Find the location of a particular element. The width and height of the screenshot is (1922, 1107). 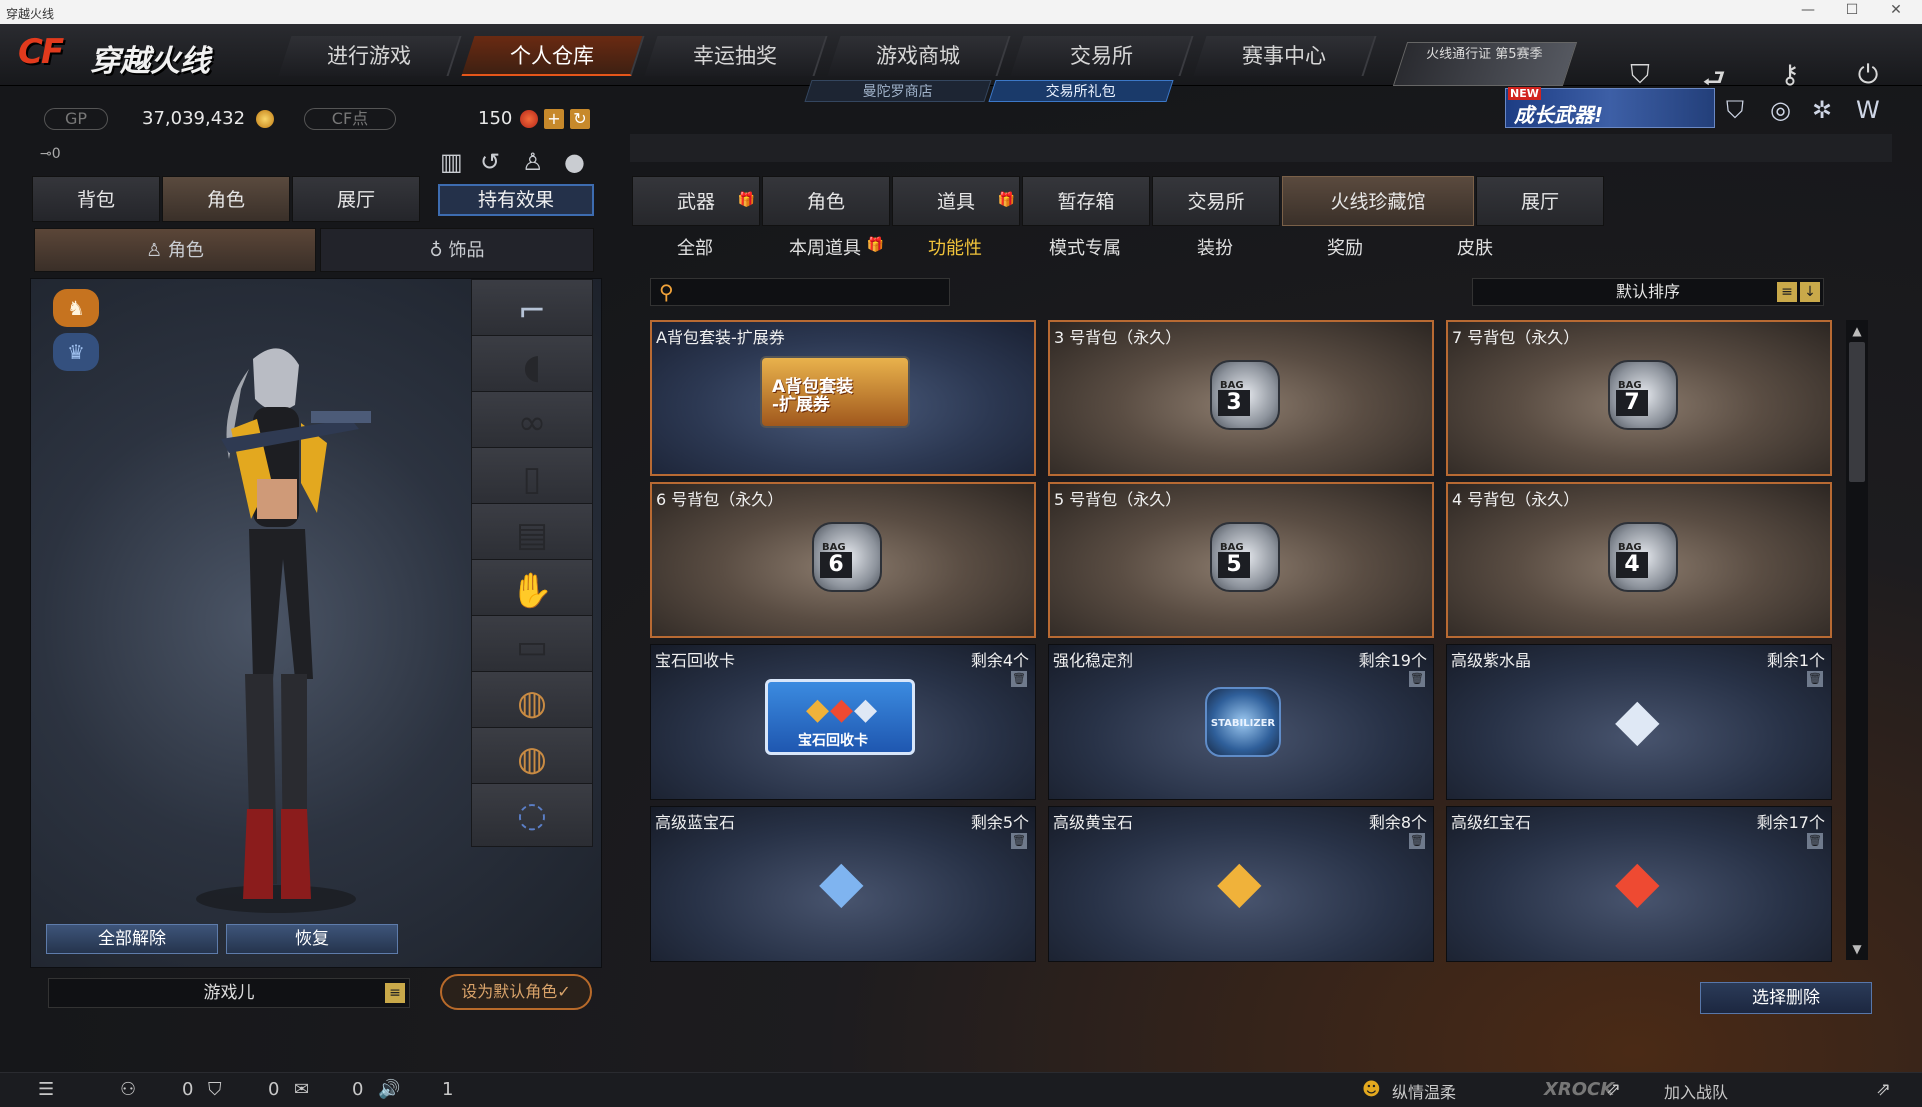

filter-mode: 模式专属 is located at coordinates (1085, 249).